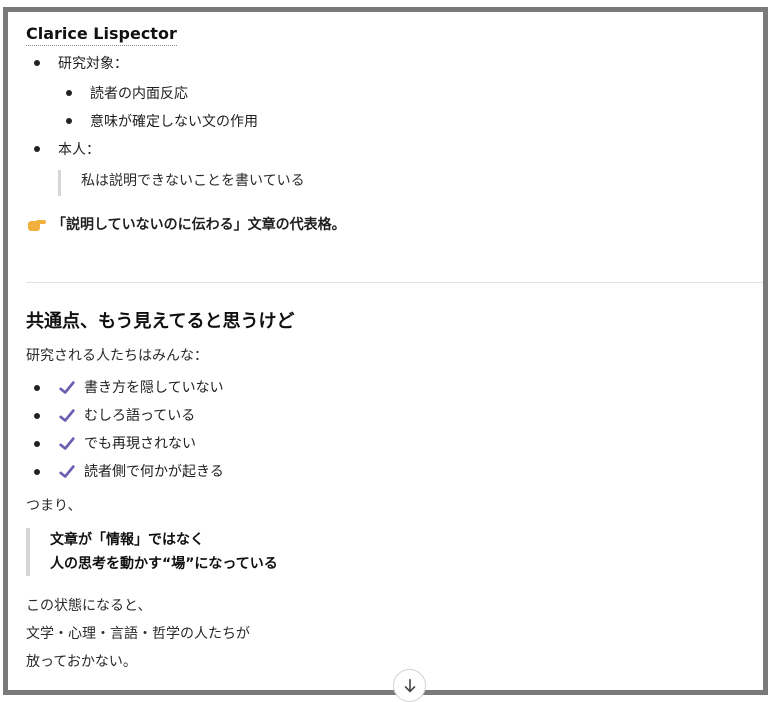 The width and height of the screenshot is (783, 702). What do you see at coordinates (37, 225) in the screenshot?
I see `pointing-hand-icon` at bounding box center [37, 225].